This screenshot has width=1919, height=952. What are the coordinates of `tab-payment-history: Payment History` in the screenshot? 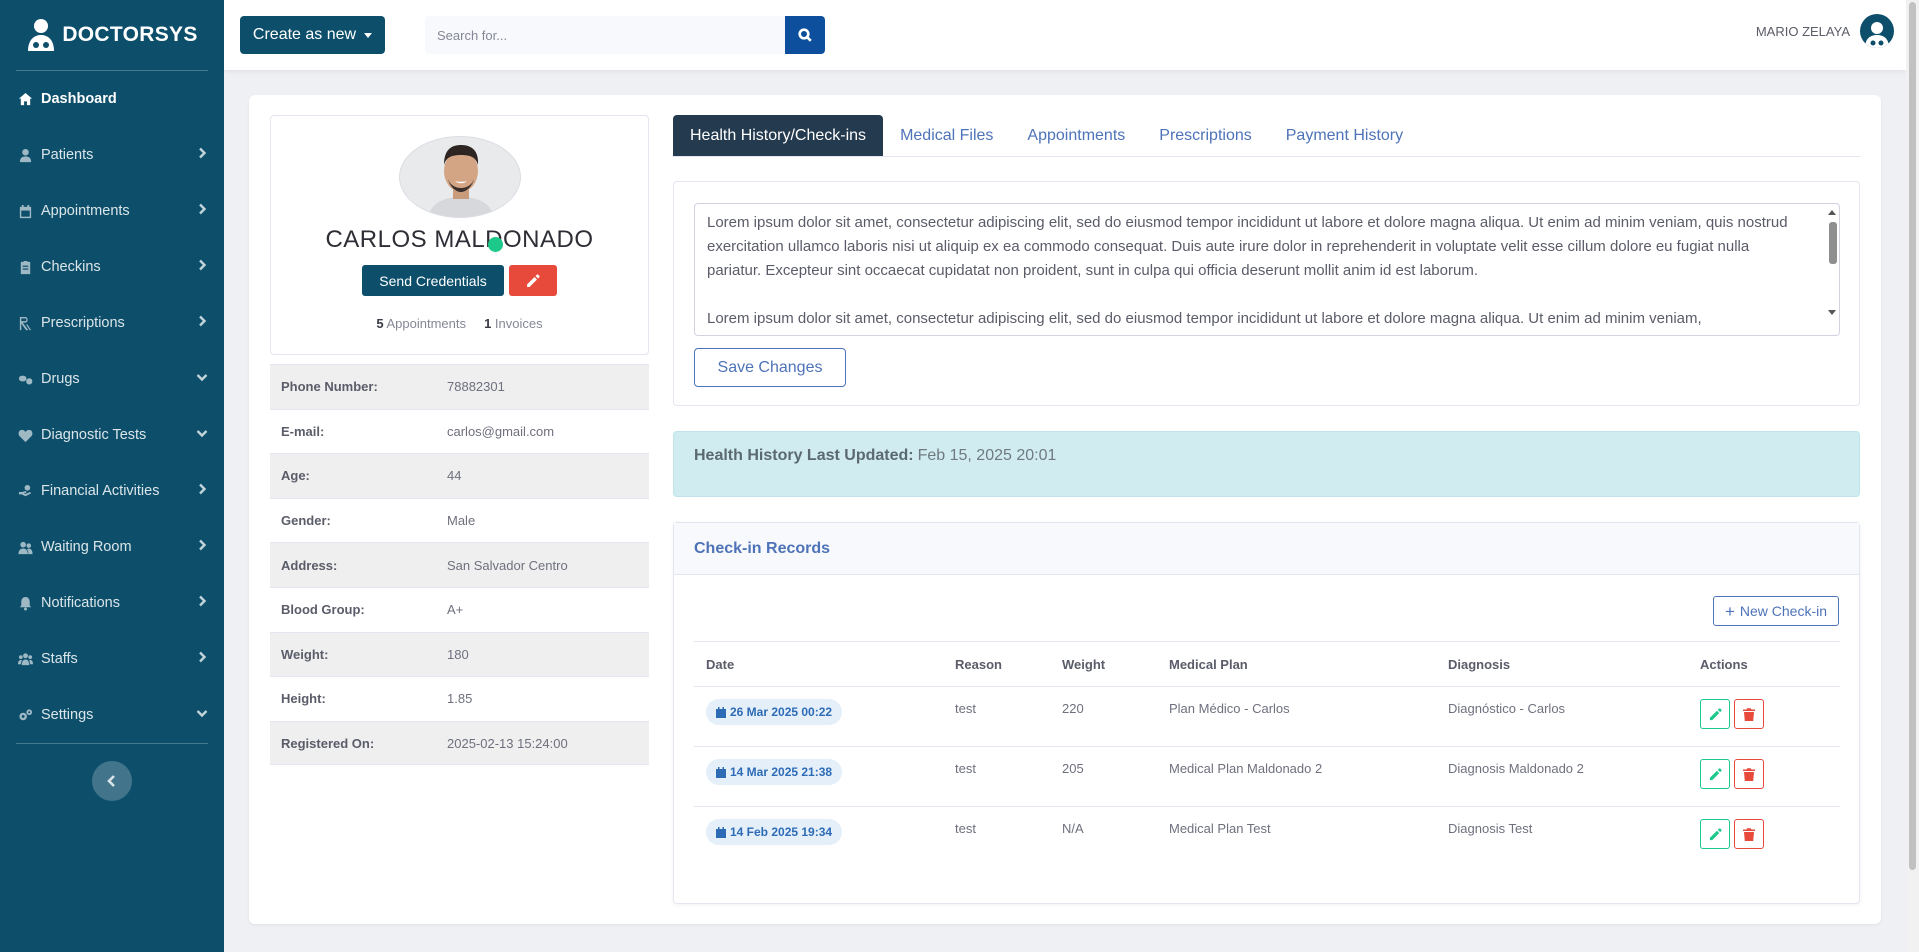 It's located at (1344, 135).